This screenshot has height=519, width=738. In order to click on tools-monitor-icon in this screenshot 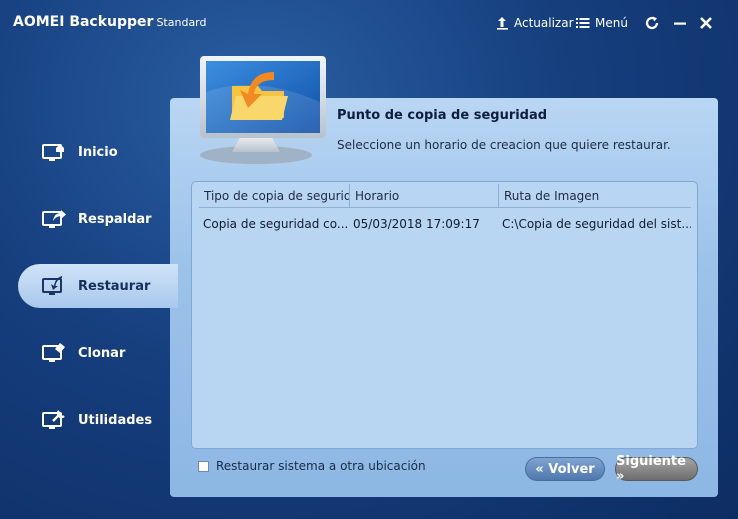, I will do `click(54, 420)`.